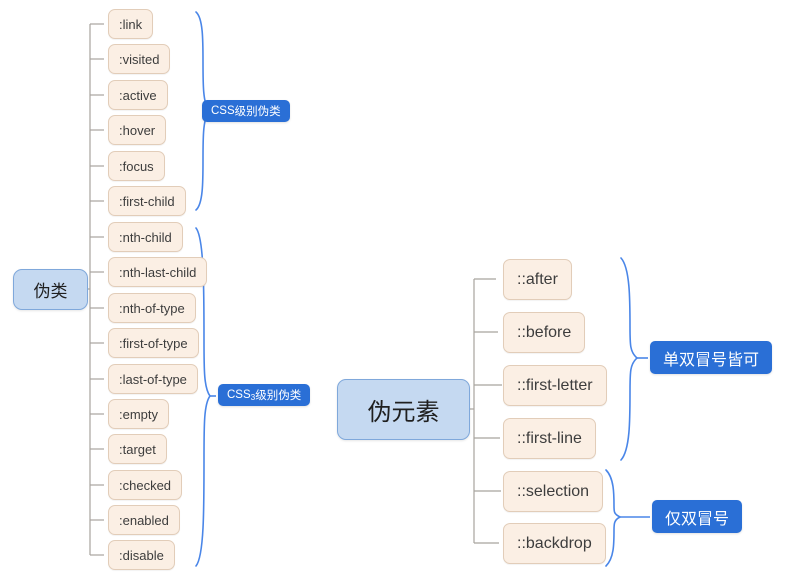 The height and width of the screenshot is (580, 797). I want to click on leaf-node-nth-of-type: :nth-of-type, so click(152, 308).